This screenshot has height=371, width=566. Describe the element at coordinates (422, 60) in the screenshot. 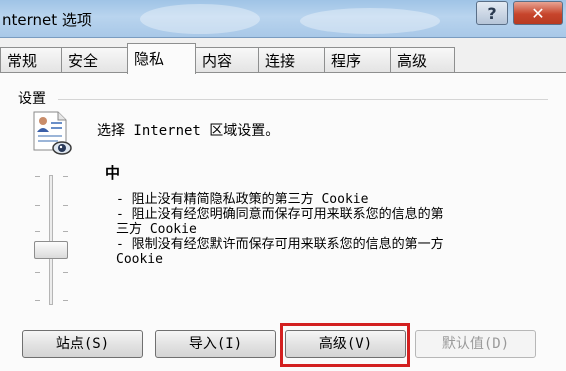

I see `tab-advanced: 高级` at that location.